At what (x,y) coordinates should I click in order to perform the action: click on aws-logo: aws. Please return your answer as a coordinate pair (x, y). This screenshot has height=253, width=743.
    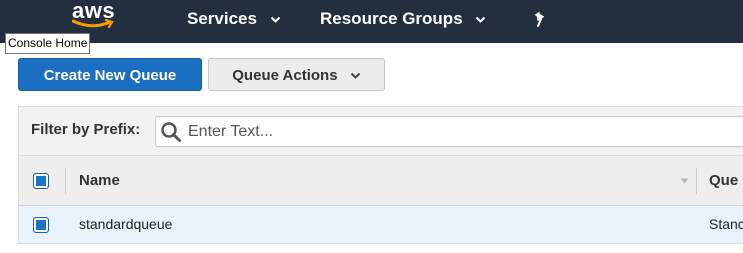
    Looking at the image, I should click on (97, 16).